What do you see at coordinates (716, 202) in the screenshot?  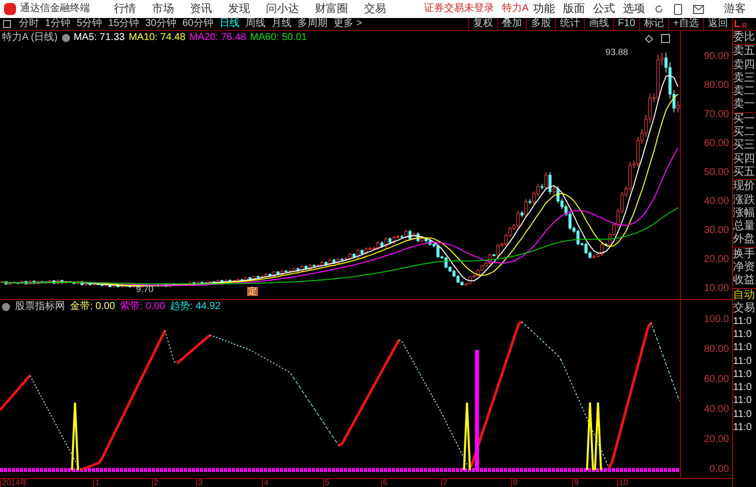 I see `price-axis-label: 40.00` at bounding box center [716, 202].